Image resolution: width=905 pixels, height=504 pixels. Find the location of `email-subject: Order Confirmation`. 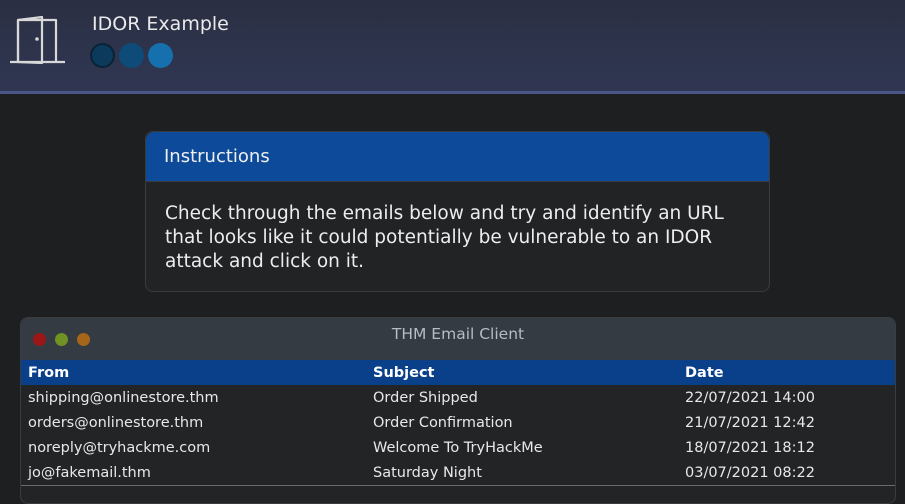

email-subject: Order Confirmation is located at coordinates (443, 422).